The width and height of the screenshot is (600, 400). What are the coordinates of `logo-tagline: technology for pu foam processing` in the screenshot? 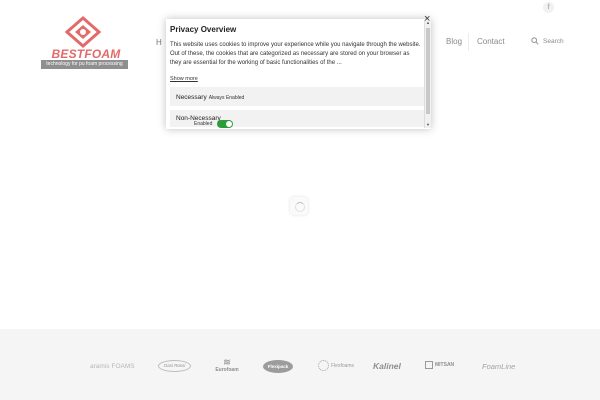 It's located at (84, 64).